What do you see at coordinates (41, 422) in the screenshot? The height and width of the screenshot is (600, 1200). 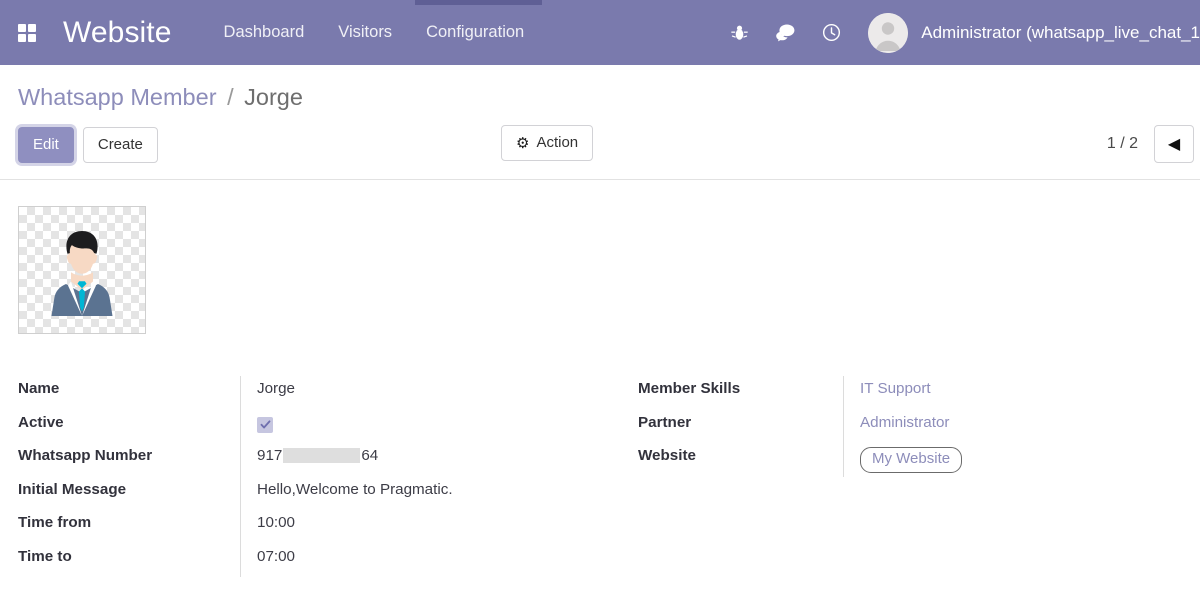 I see `field-active-label: Active` at bounding box center [41, 422].